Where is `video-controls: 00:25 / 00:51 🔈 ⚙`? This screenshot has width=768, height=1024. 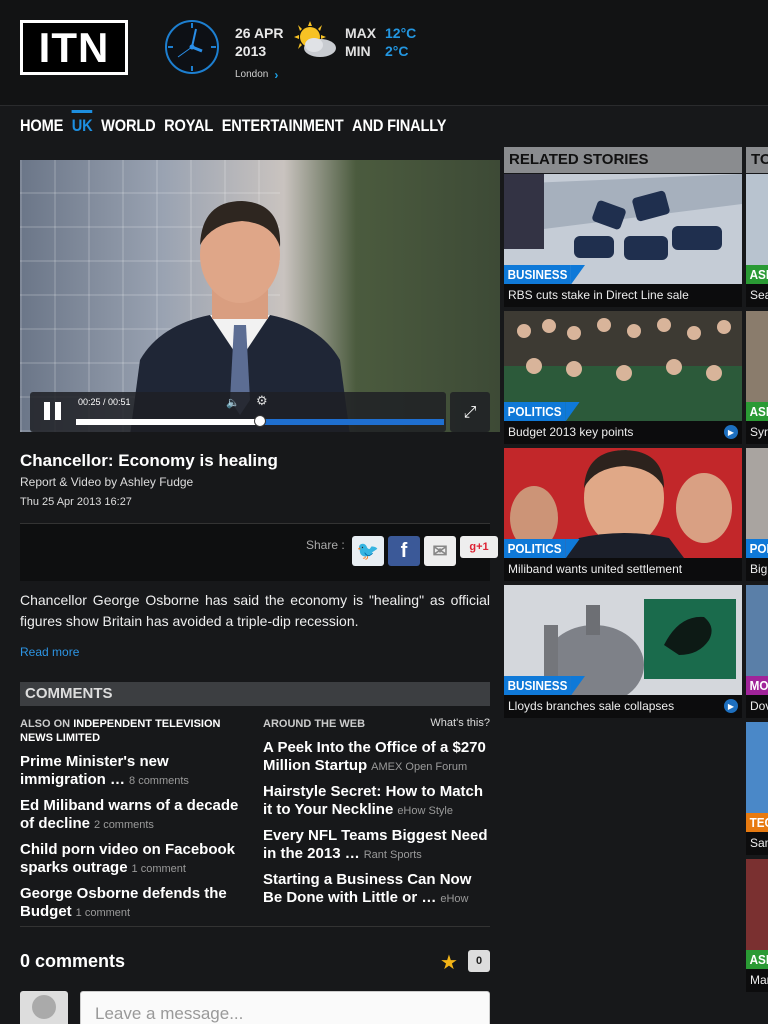
video-controls: 00:25 / 00:51 🔈 ⚙ is located at coordinates (238, 412).